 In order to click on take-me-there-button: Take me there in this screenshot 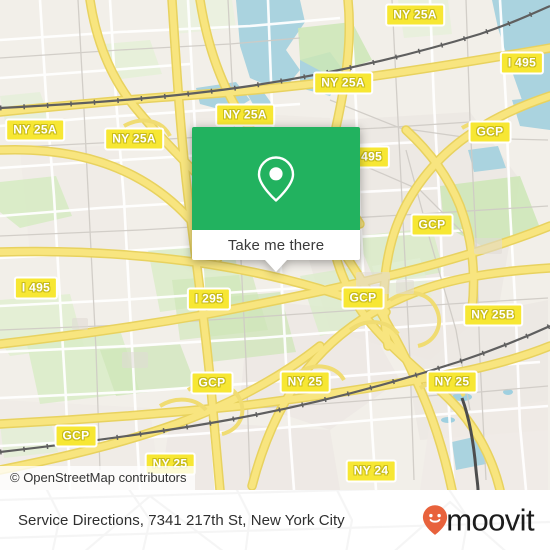, I will do `click(276, 245)`.